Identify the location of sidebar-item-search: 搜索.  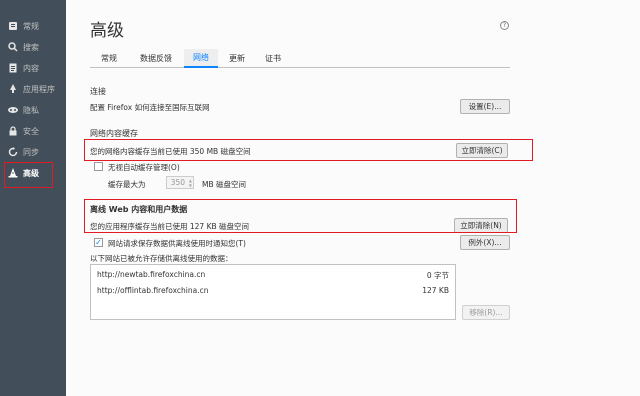
(33, 47).